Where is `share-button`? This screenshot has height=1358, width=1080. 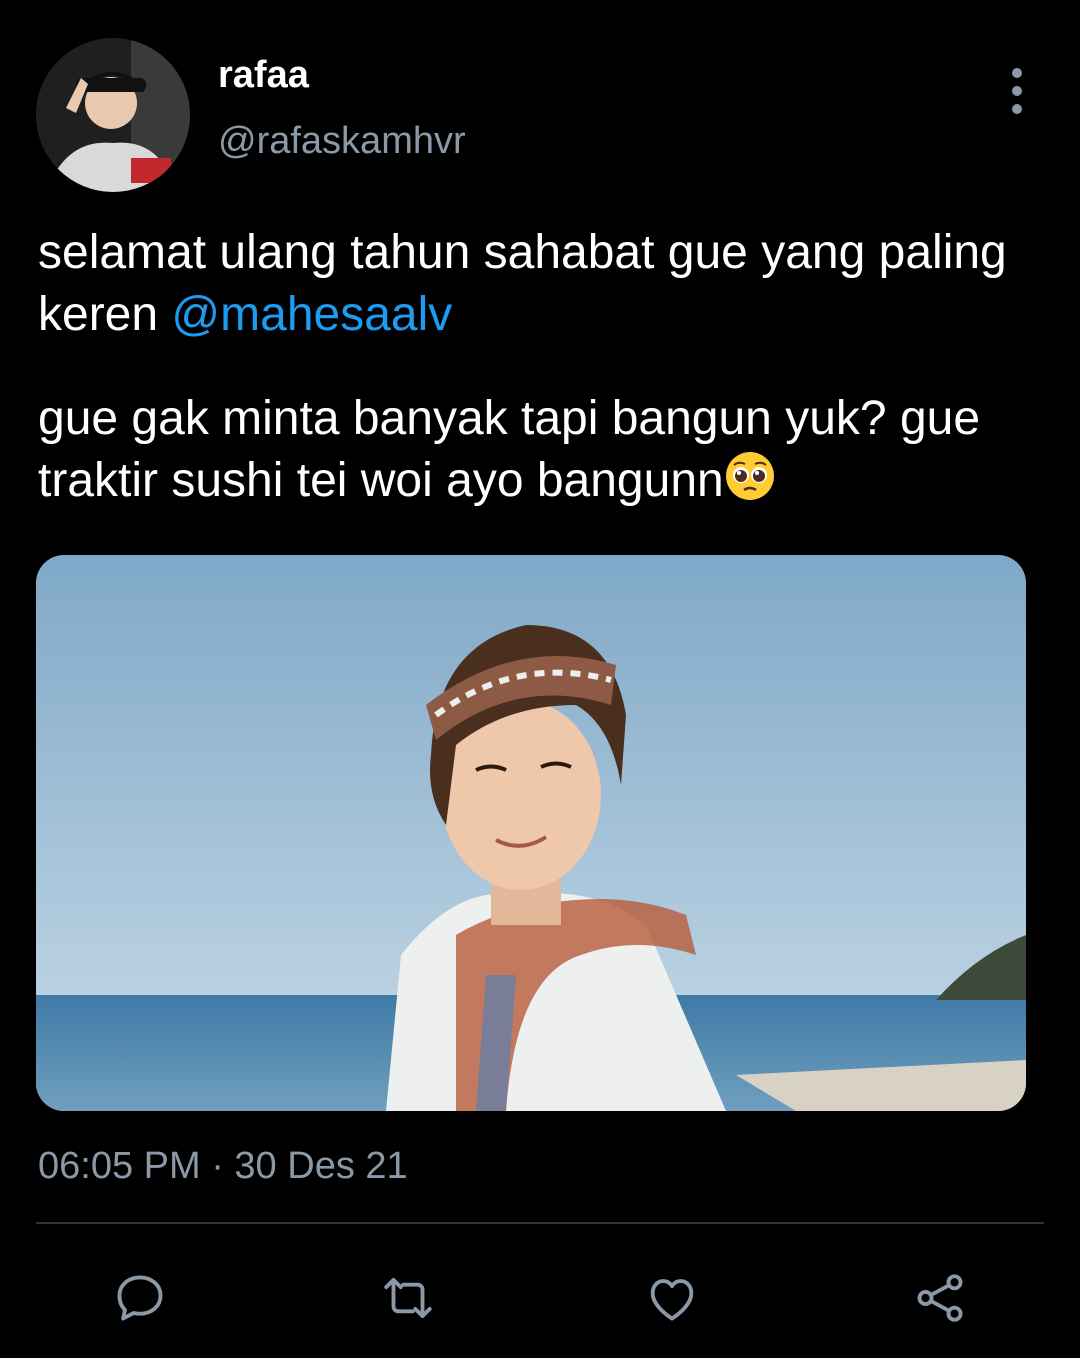 share-button is located at coordinates (940, 1298).